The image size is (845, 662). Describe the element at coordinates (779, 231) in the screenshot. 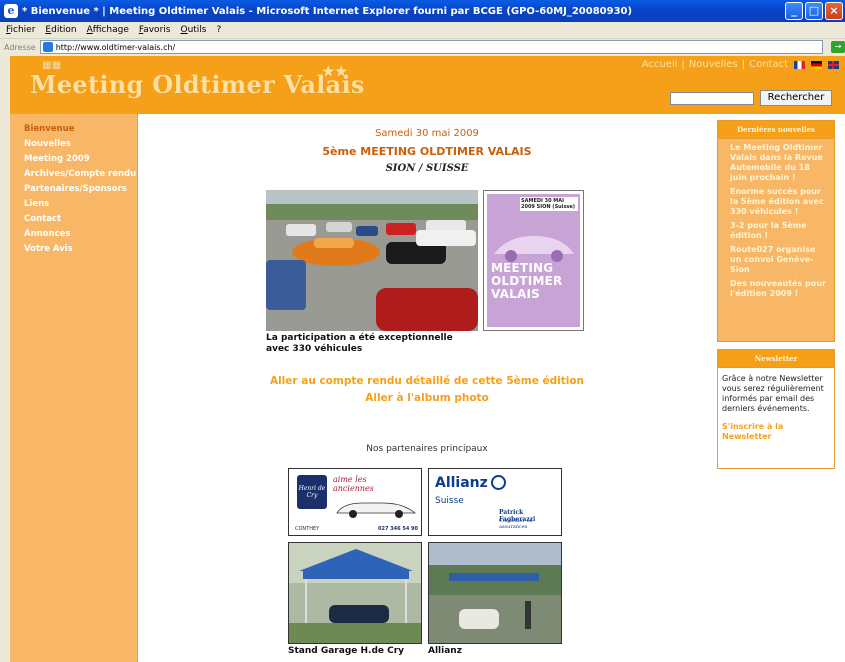

I see `news-item-title: 3-2 pour la 5ème édition !` at that location.